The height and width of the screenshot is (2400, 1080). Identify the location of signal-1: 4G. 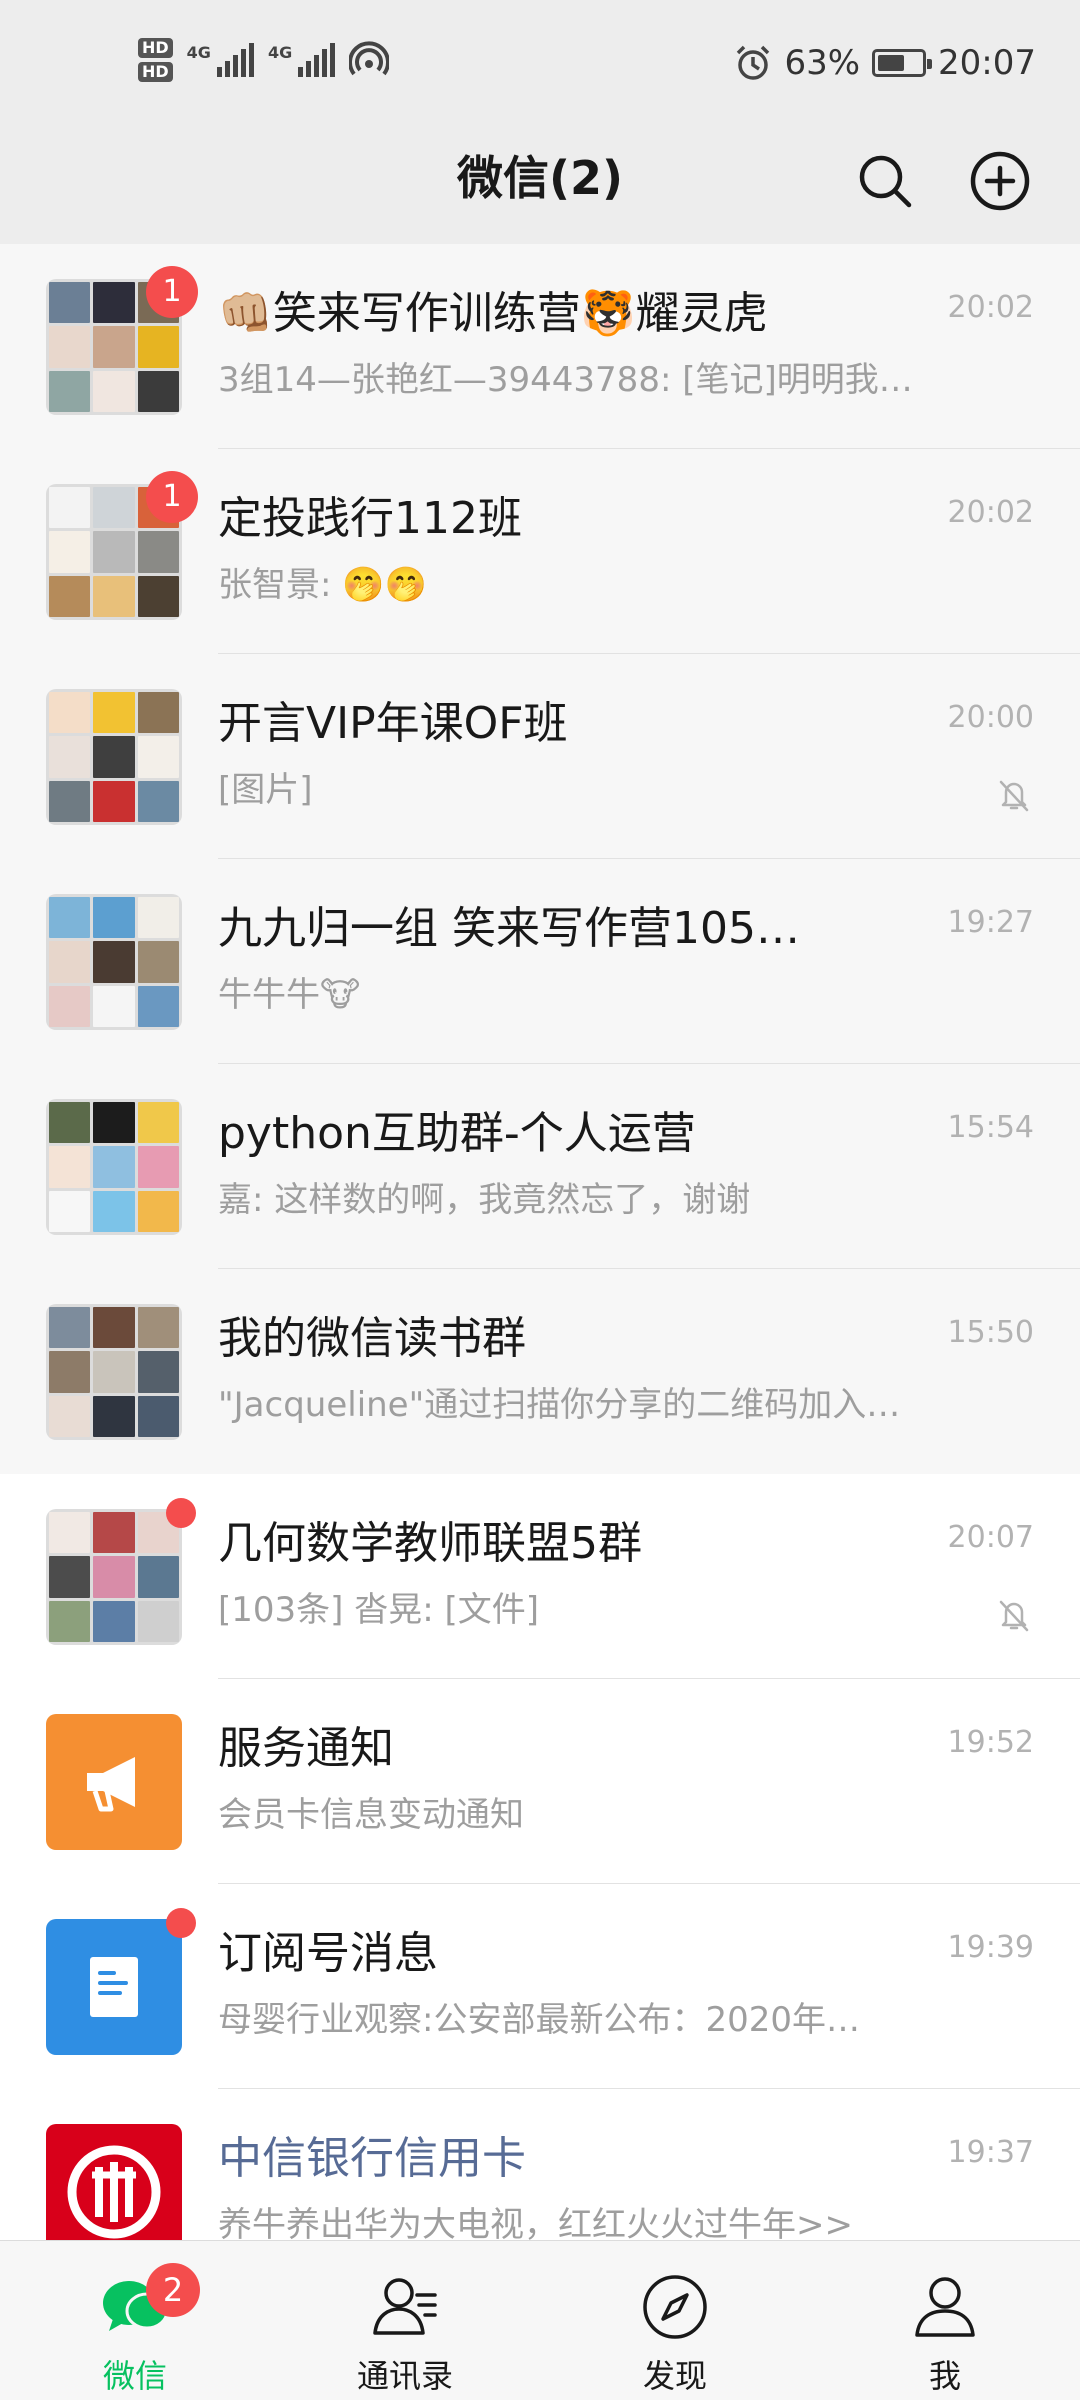
(220, 60).